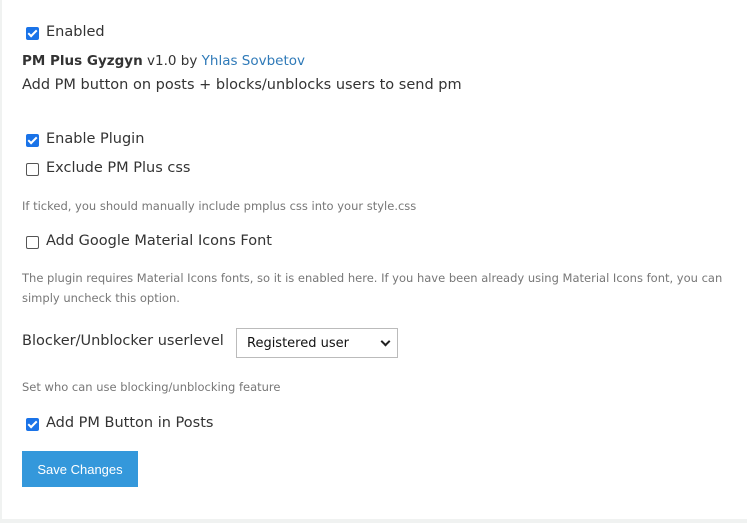 This screenshot has height=523, width=747. I want to click on userlevel-select: Registered user, so click(317, 343).